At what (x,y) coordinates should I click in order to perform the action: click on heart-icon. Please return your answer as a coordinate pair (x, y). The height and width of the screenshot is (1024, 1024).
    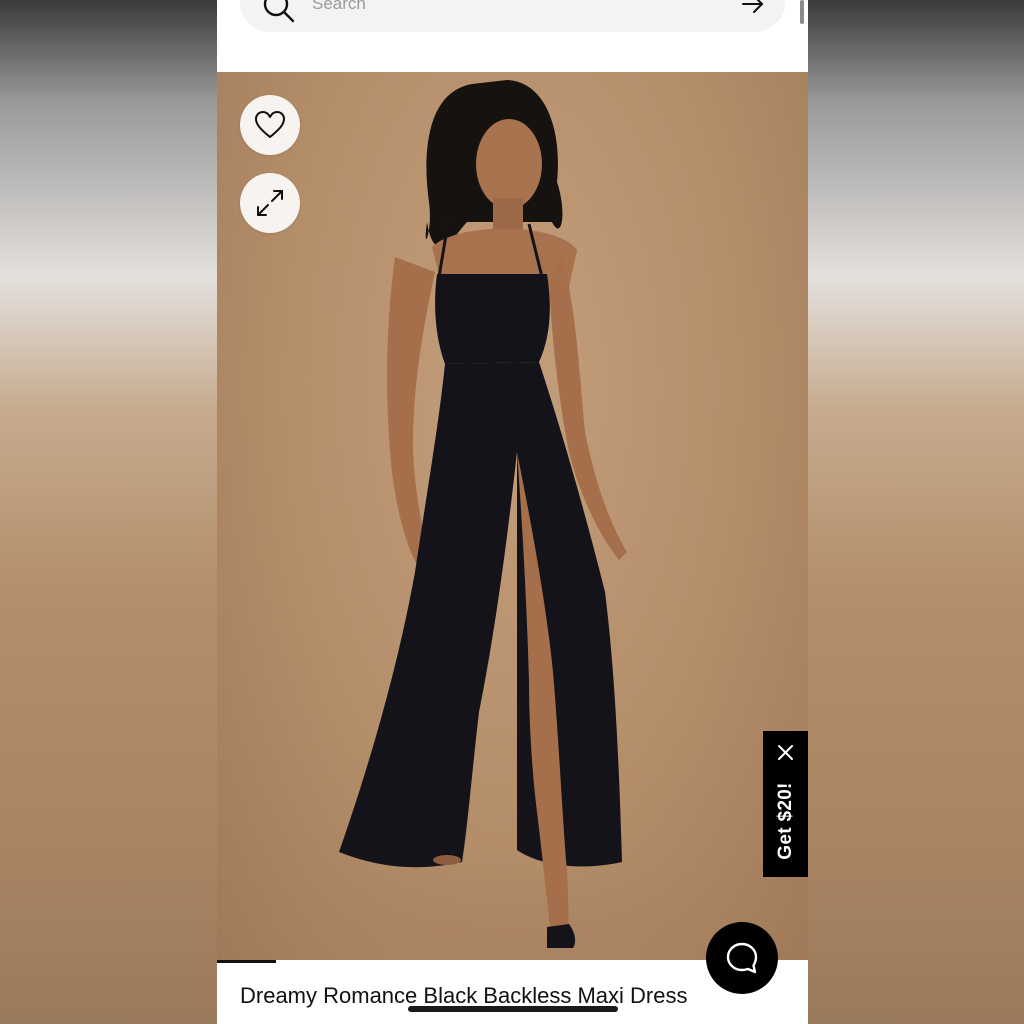
    Looking at the image, I should click on (270, 124).